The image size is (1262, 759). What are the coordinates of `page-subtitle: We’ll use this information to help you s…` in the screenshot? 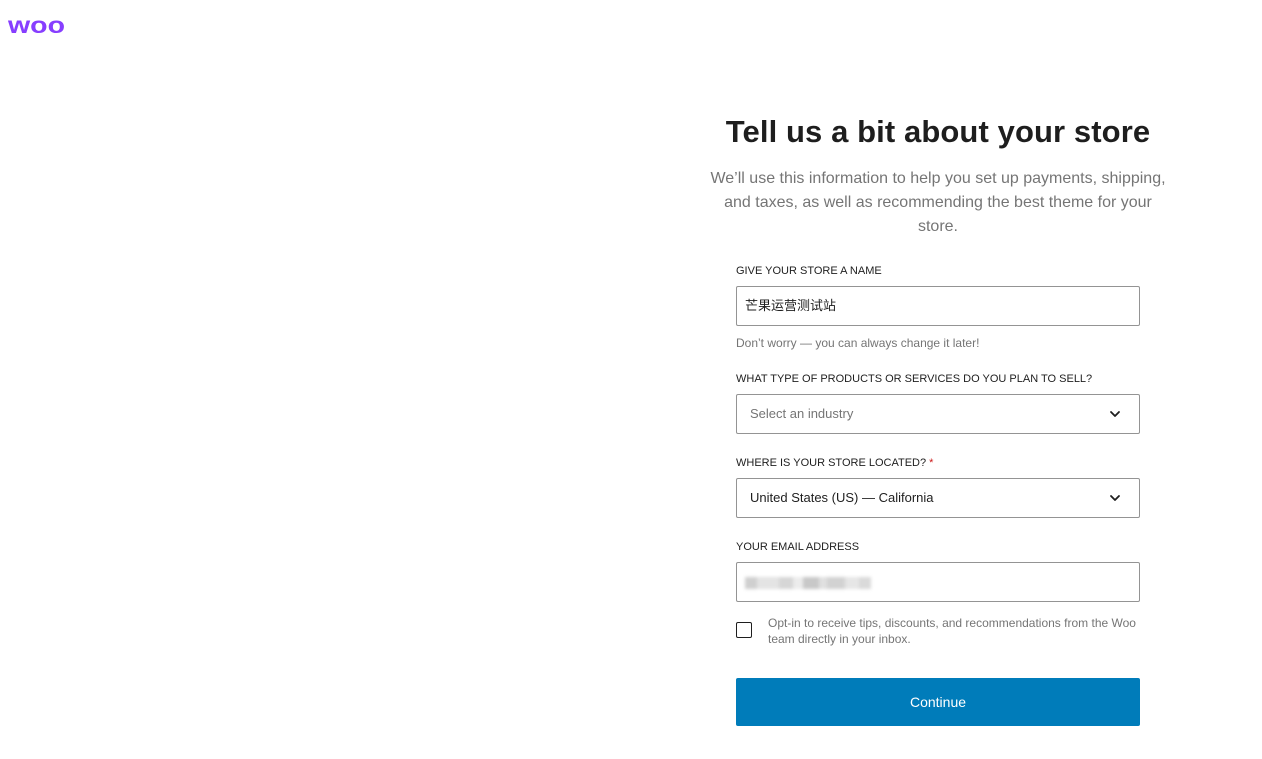 It's located at (938, 202).